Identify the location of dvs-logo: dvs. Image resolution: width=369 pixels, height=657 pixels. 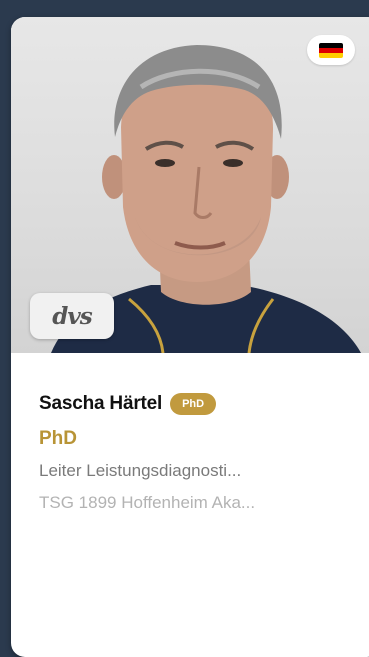
(72, 316).